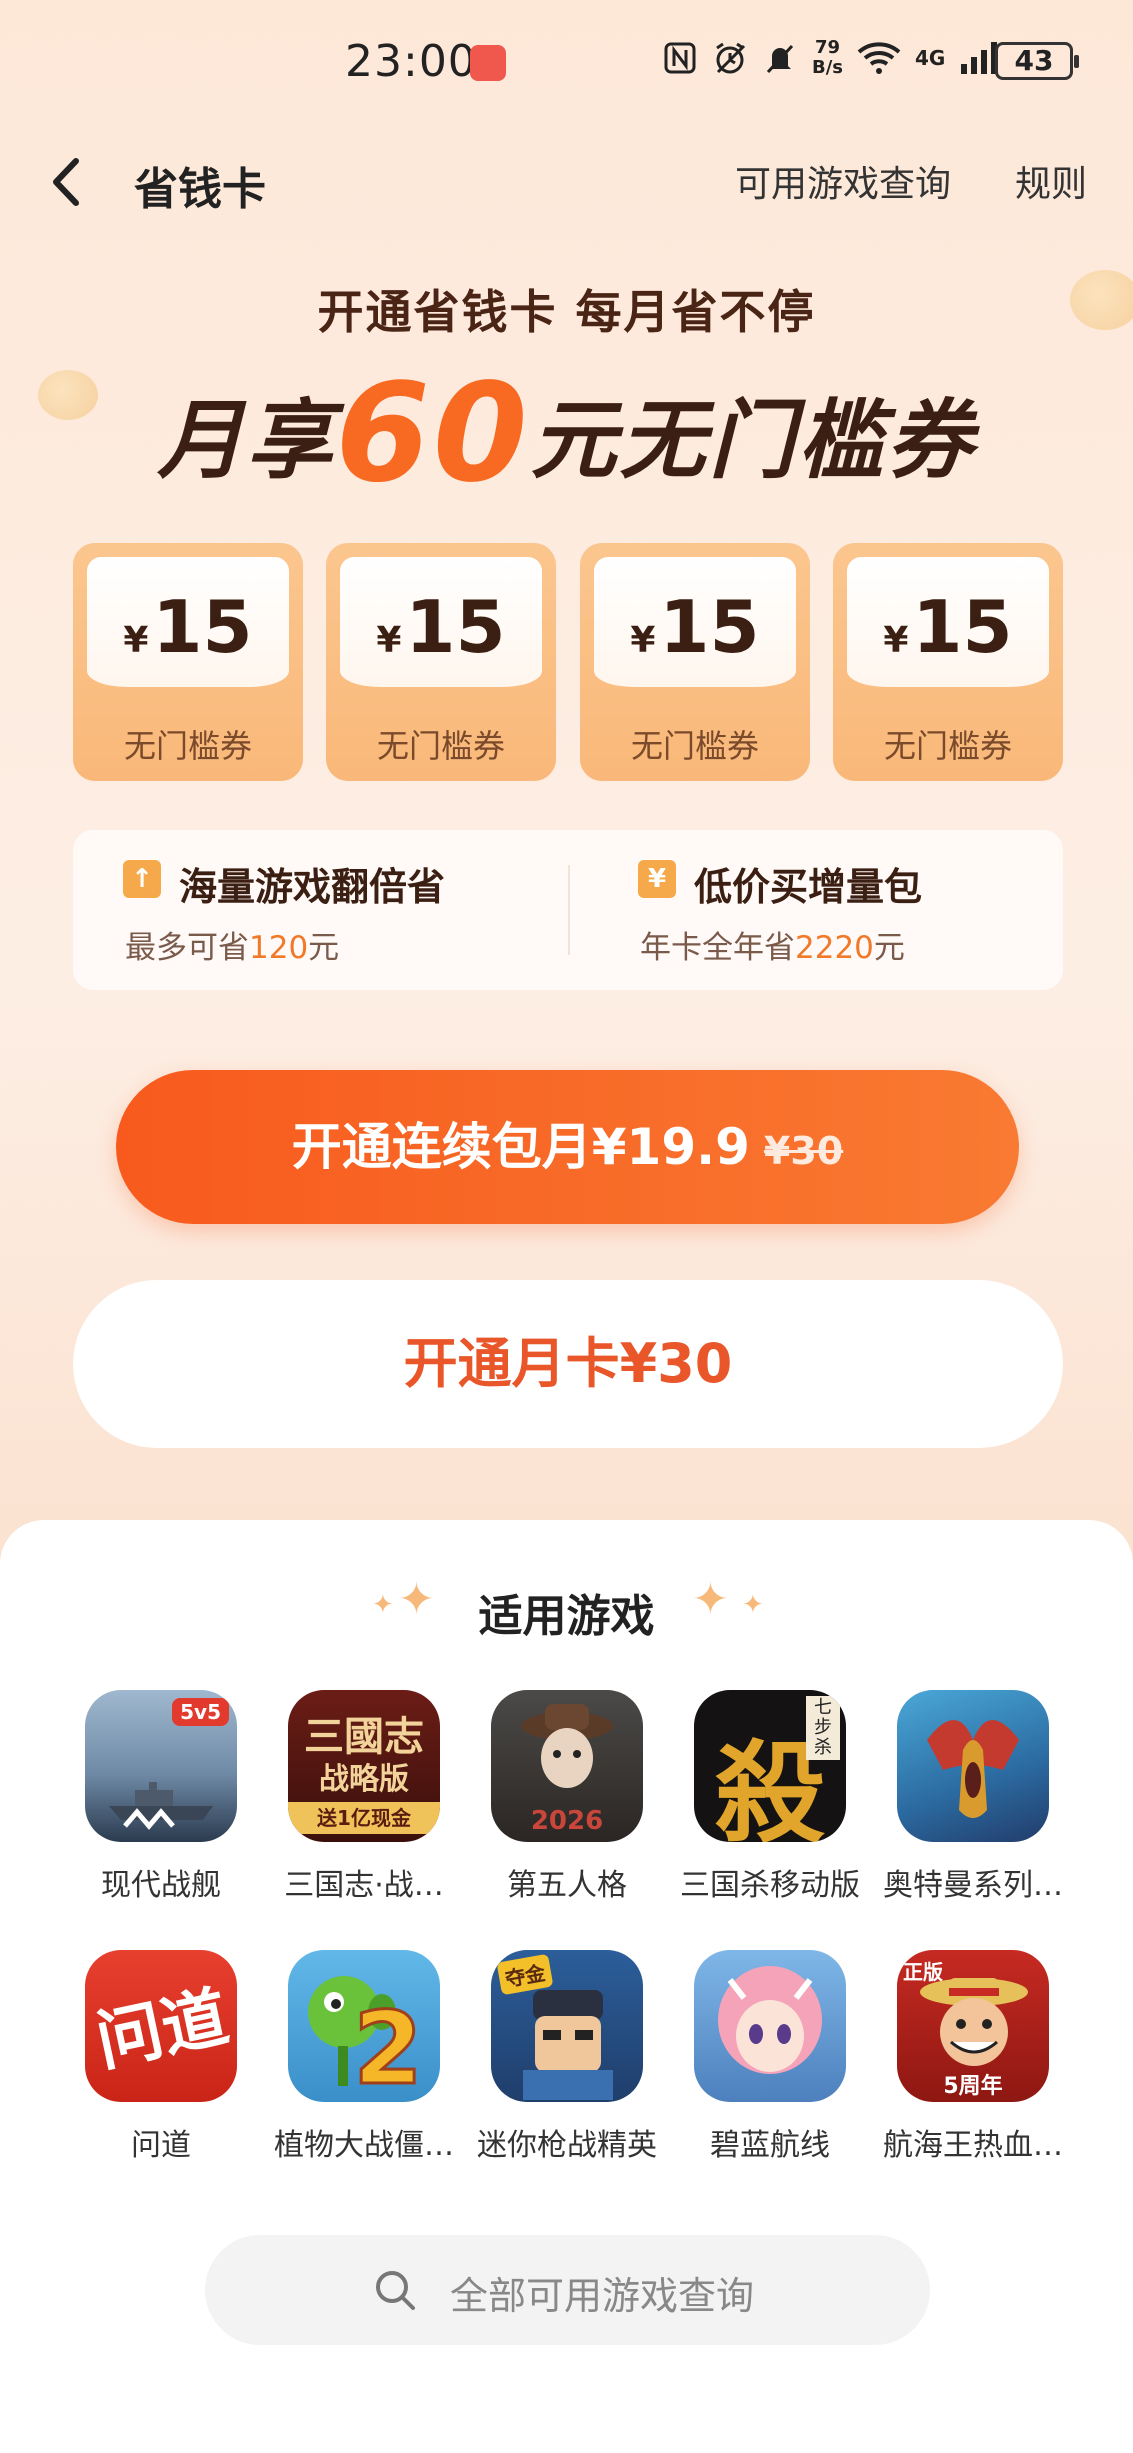 This screenshot has height=2453, width=1133. Describe the element at coordinates (780, 59) in the screenshot. I see `mute-icon` at that location.